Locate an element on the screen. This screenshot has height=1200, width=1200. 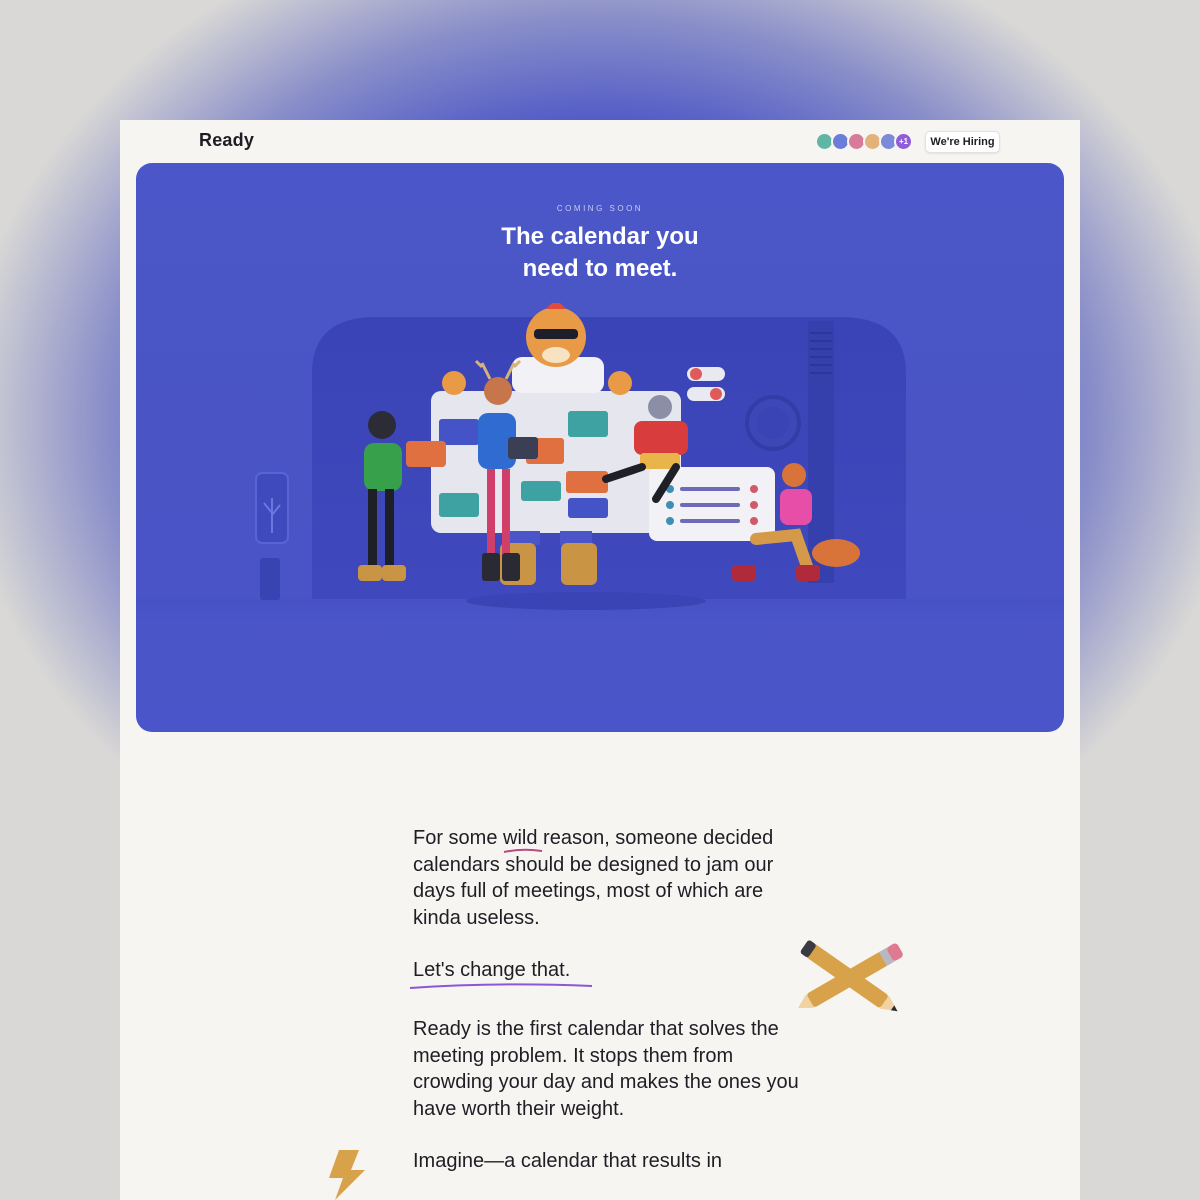
brand-logo: Ready is located at coordinates (226, 140).